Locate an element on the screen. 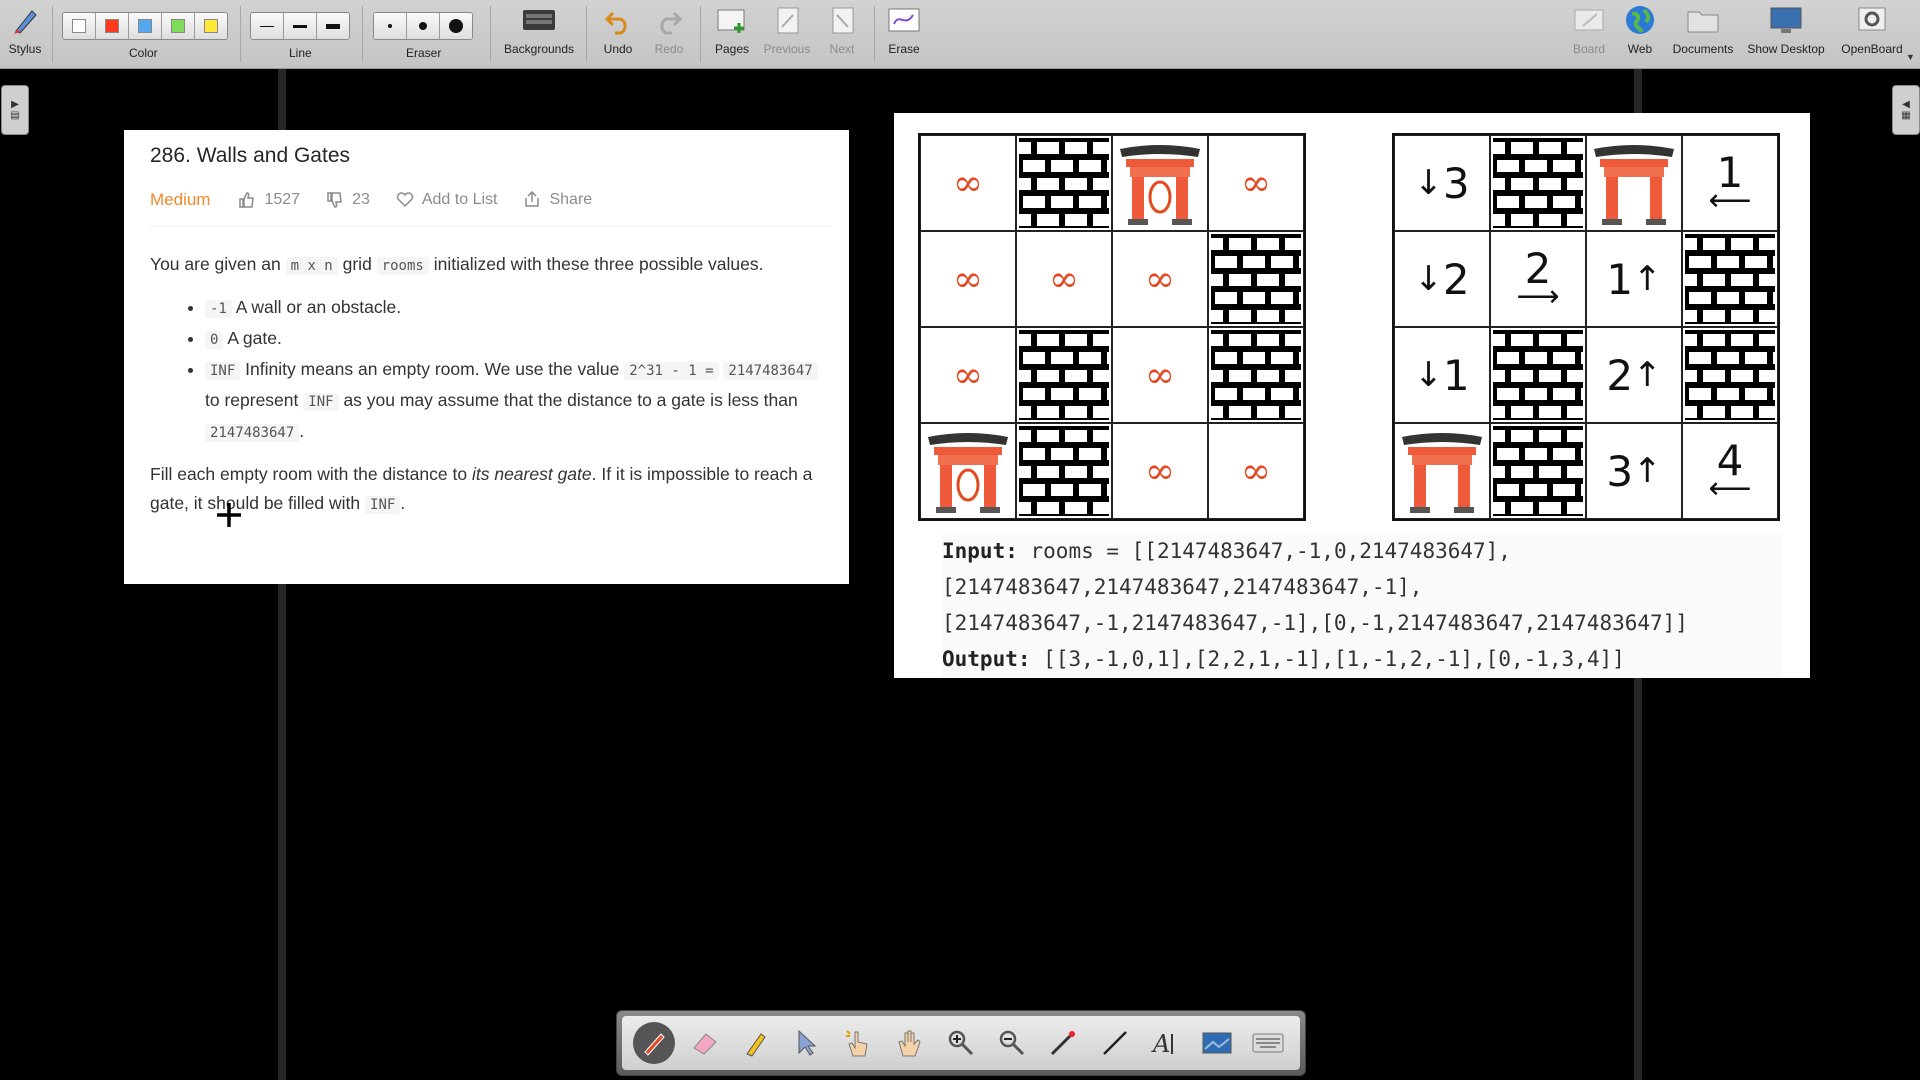 The width and height of the screenshot is (1920, 1080). distance-cell: ↓ 1 is located at coordinates (1442, 375).